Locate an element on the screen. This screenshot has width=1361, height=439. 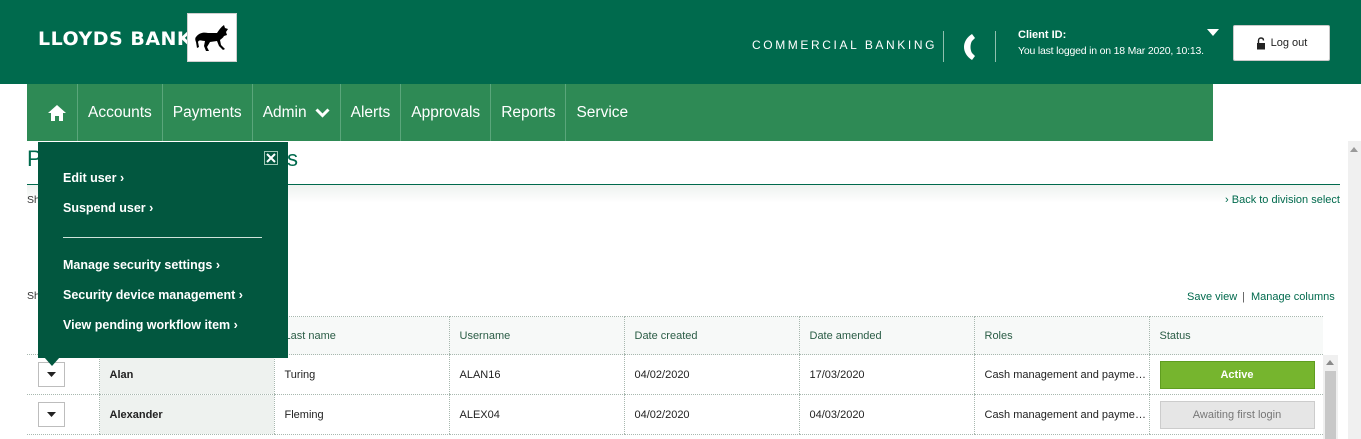
client-dropdown-caret-icon is located at coordinates (1213, 32).